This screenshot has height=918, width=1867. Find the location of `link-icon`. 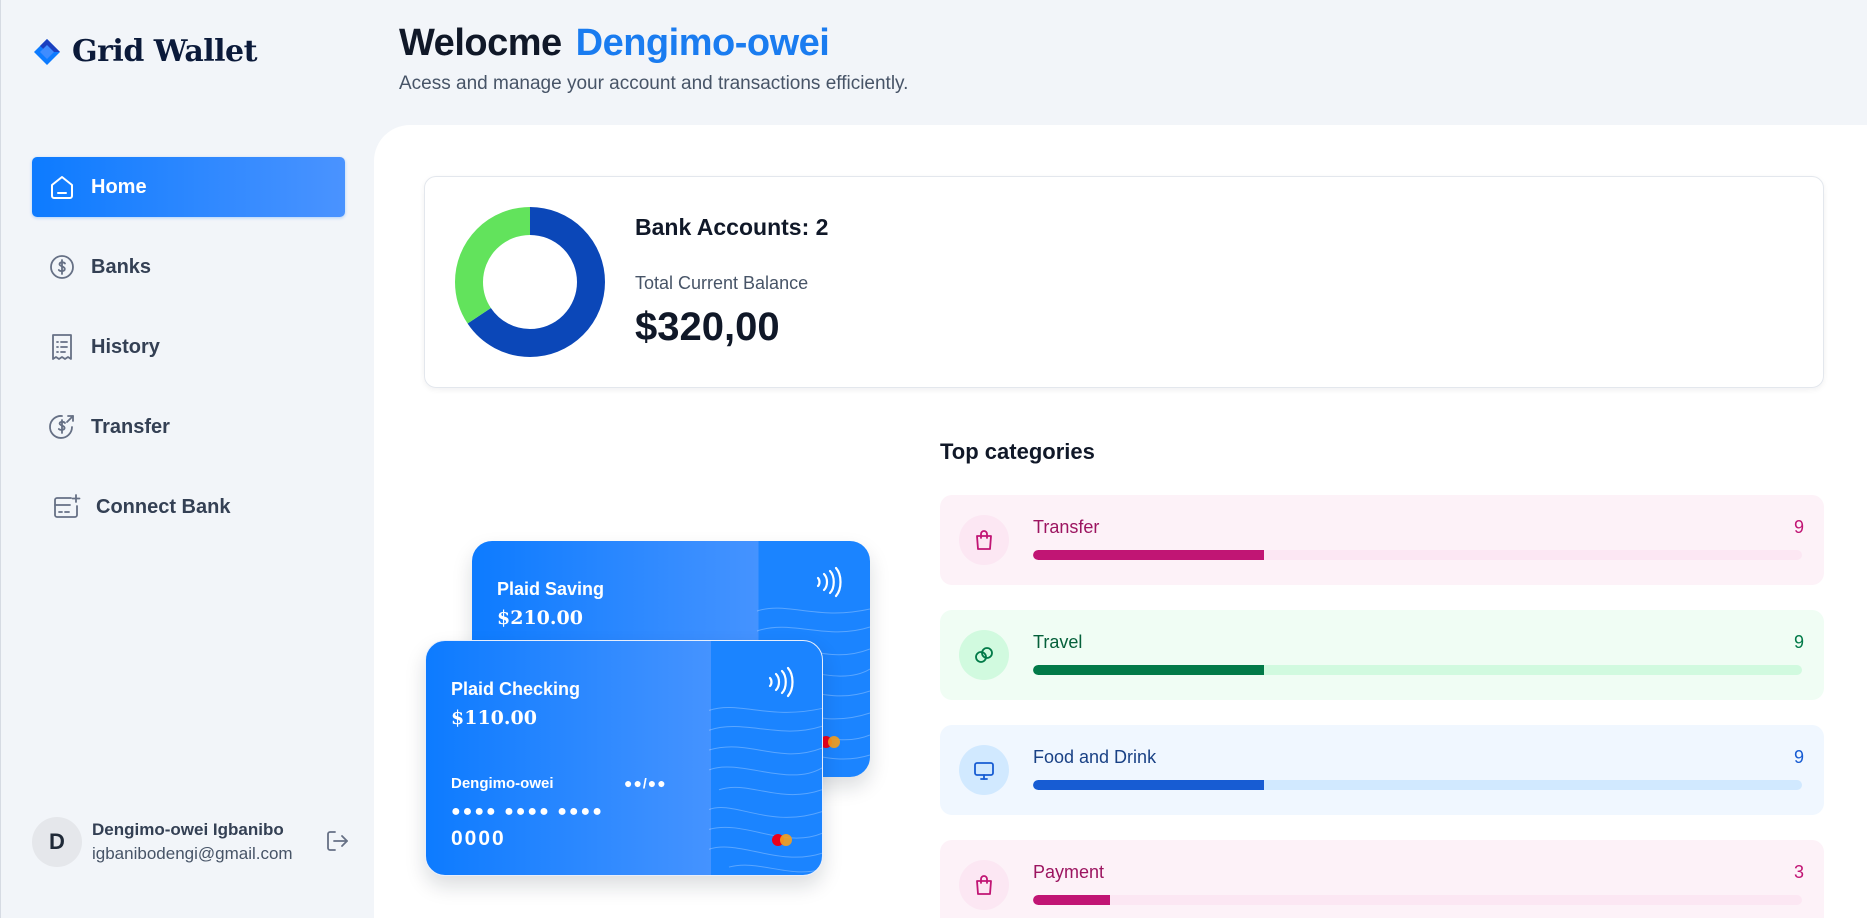

link-icon is located at coordinates (984, 655).